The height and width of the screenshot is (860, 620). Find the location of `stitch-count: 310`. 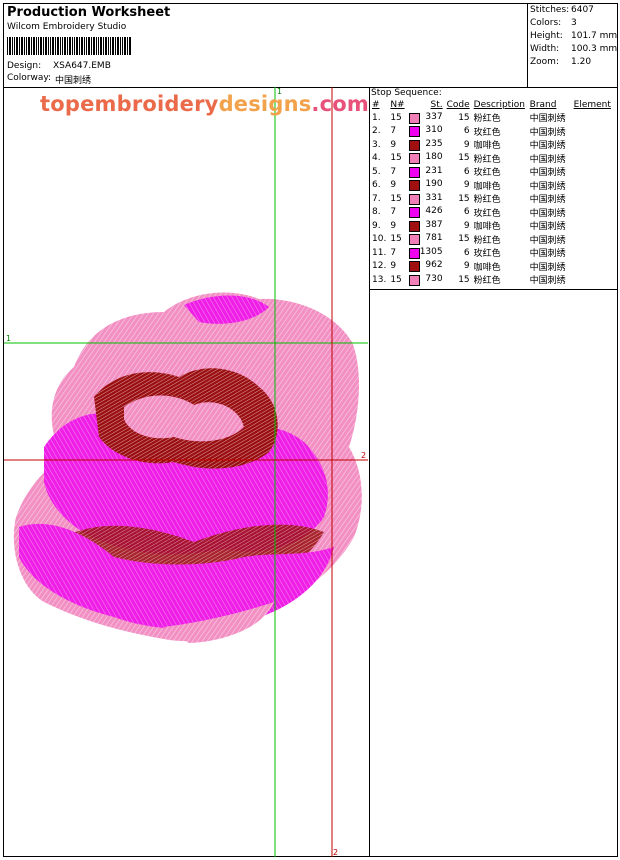

stitch-count: 310 is located at coordinates (426, 132).